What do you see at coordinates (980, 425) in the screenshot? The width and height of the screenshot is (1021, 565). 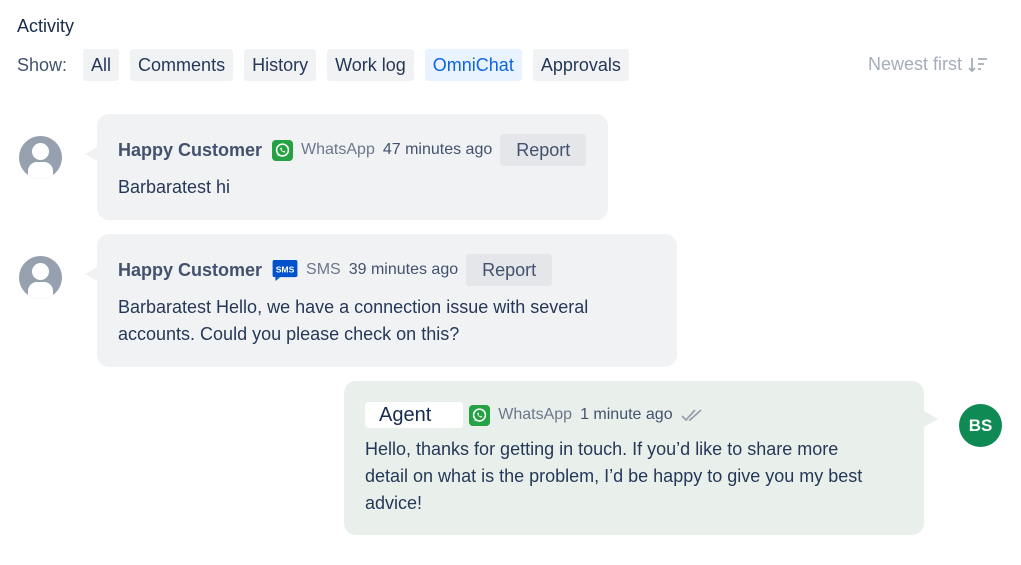 I see `agent-avatar: BS` at bounding box center [980, 425].